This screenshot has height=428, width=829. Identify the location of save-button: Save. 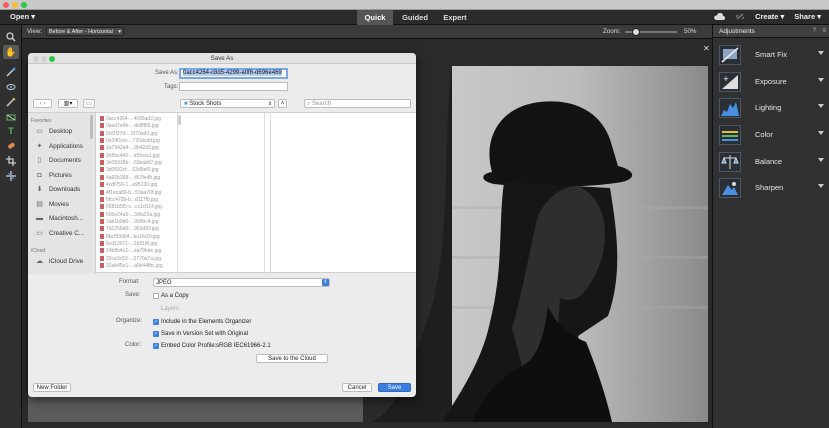
(394, 387).